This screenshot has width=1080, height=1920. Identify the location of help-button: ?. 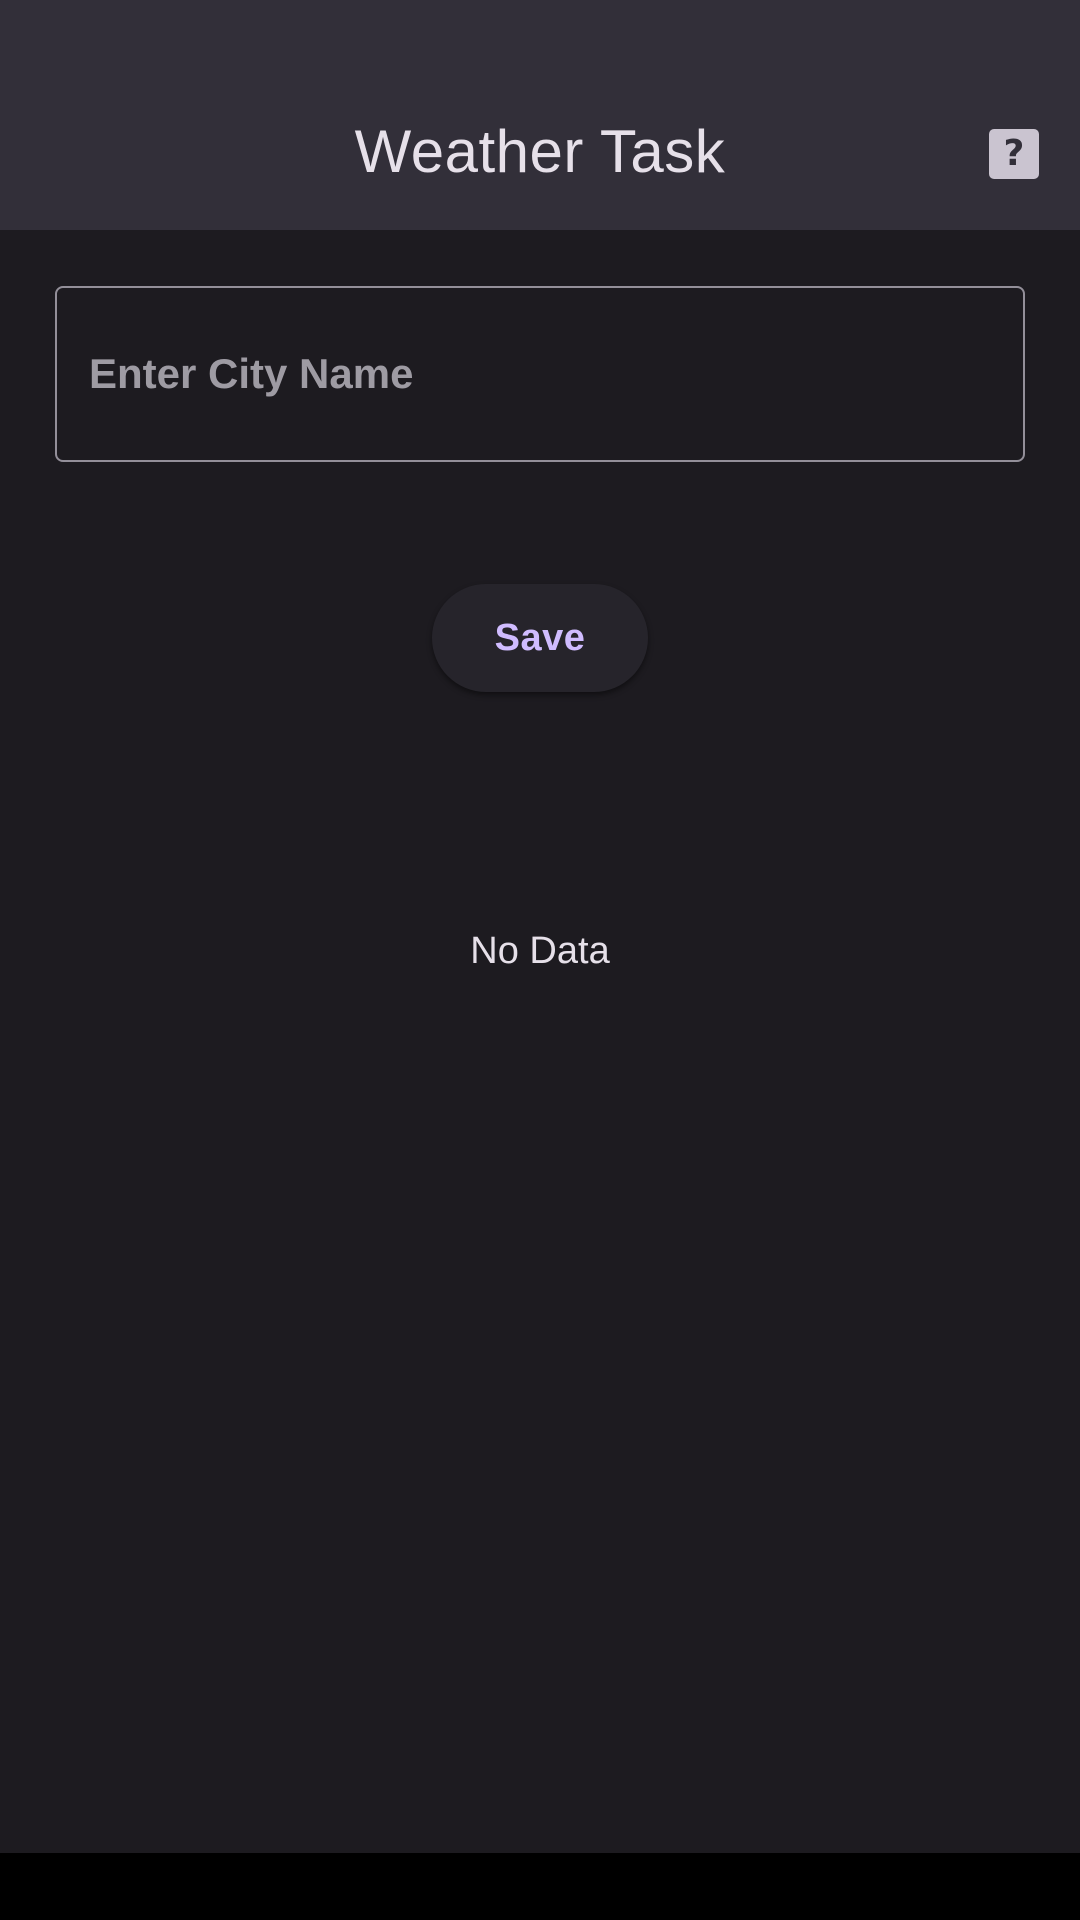
(1014, 154).